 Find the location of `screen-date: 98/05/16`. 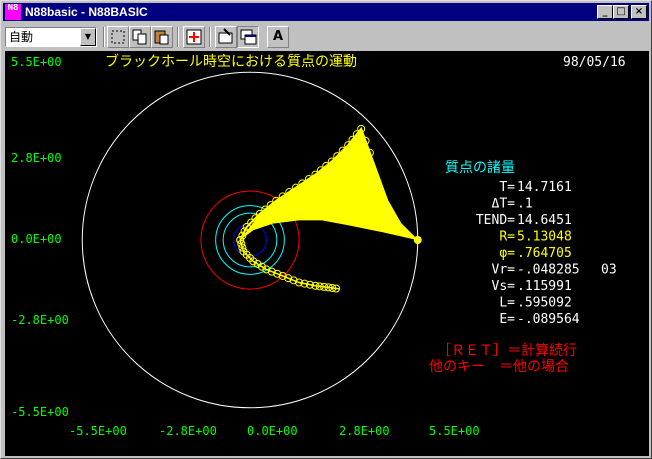

screen-date: 98/05/16 is located at coordinates (594, 62).